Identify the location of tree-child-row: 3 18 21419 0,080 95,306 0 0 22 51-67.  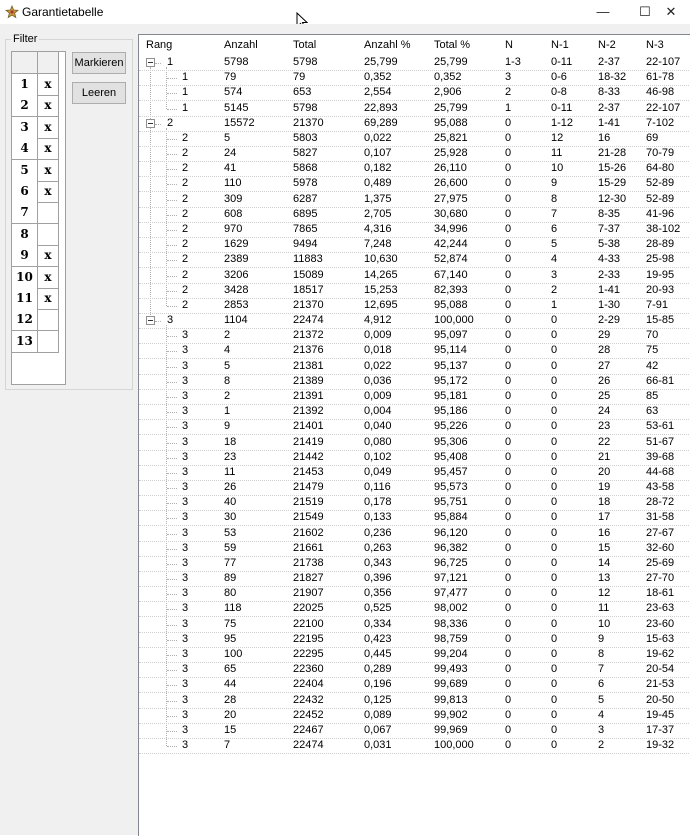
(414, 443).